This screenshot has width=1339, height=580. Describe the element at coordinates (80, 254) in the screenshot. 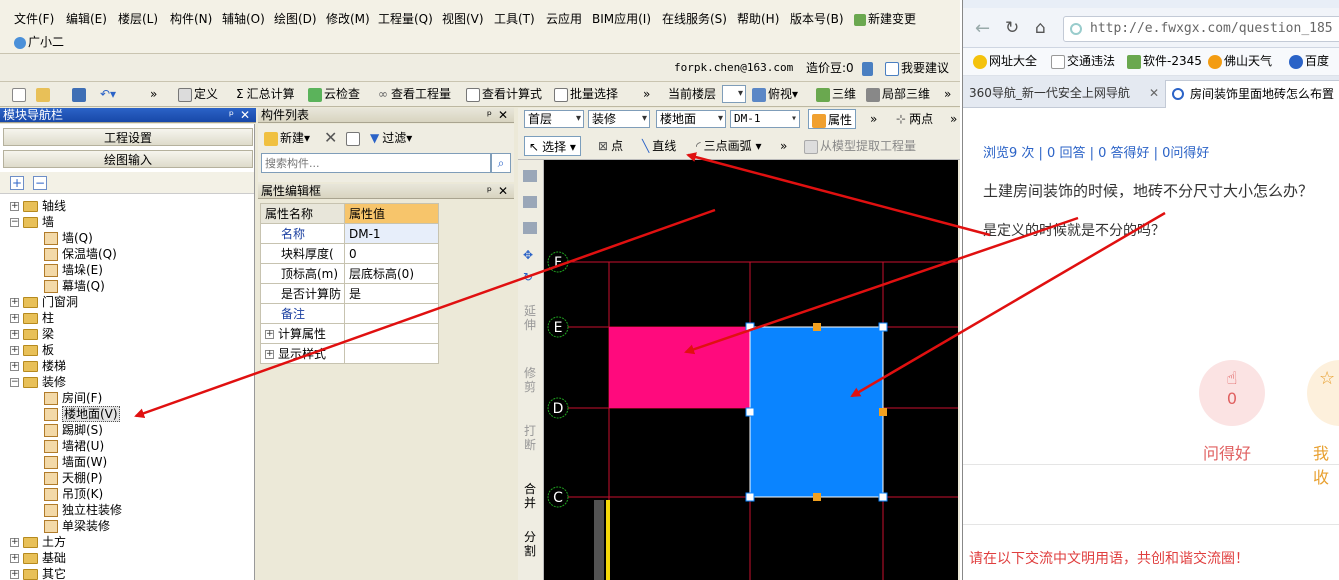

I see `tree-item: 保温墙(Q)` at that location.